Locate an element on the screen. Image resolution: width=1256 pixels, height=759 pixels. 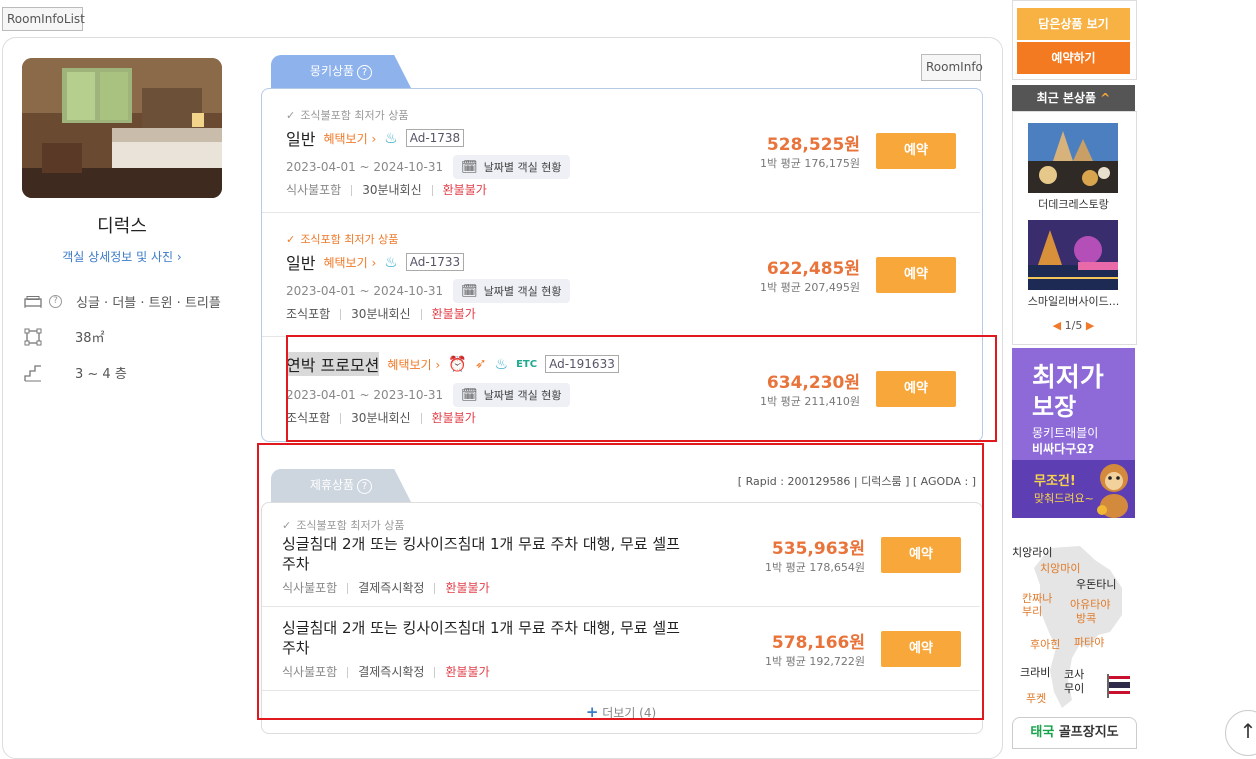
offer-price: 528,525원 is located at coordinates (813, 145).